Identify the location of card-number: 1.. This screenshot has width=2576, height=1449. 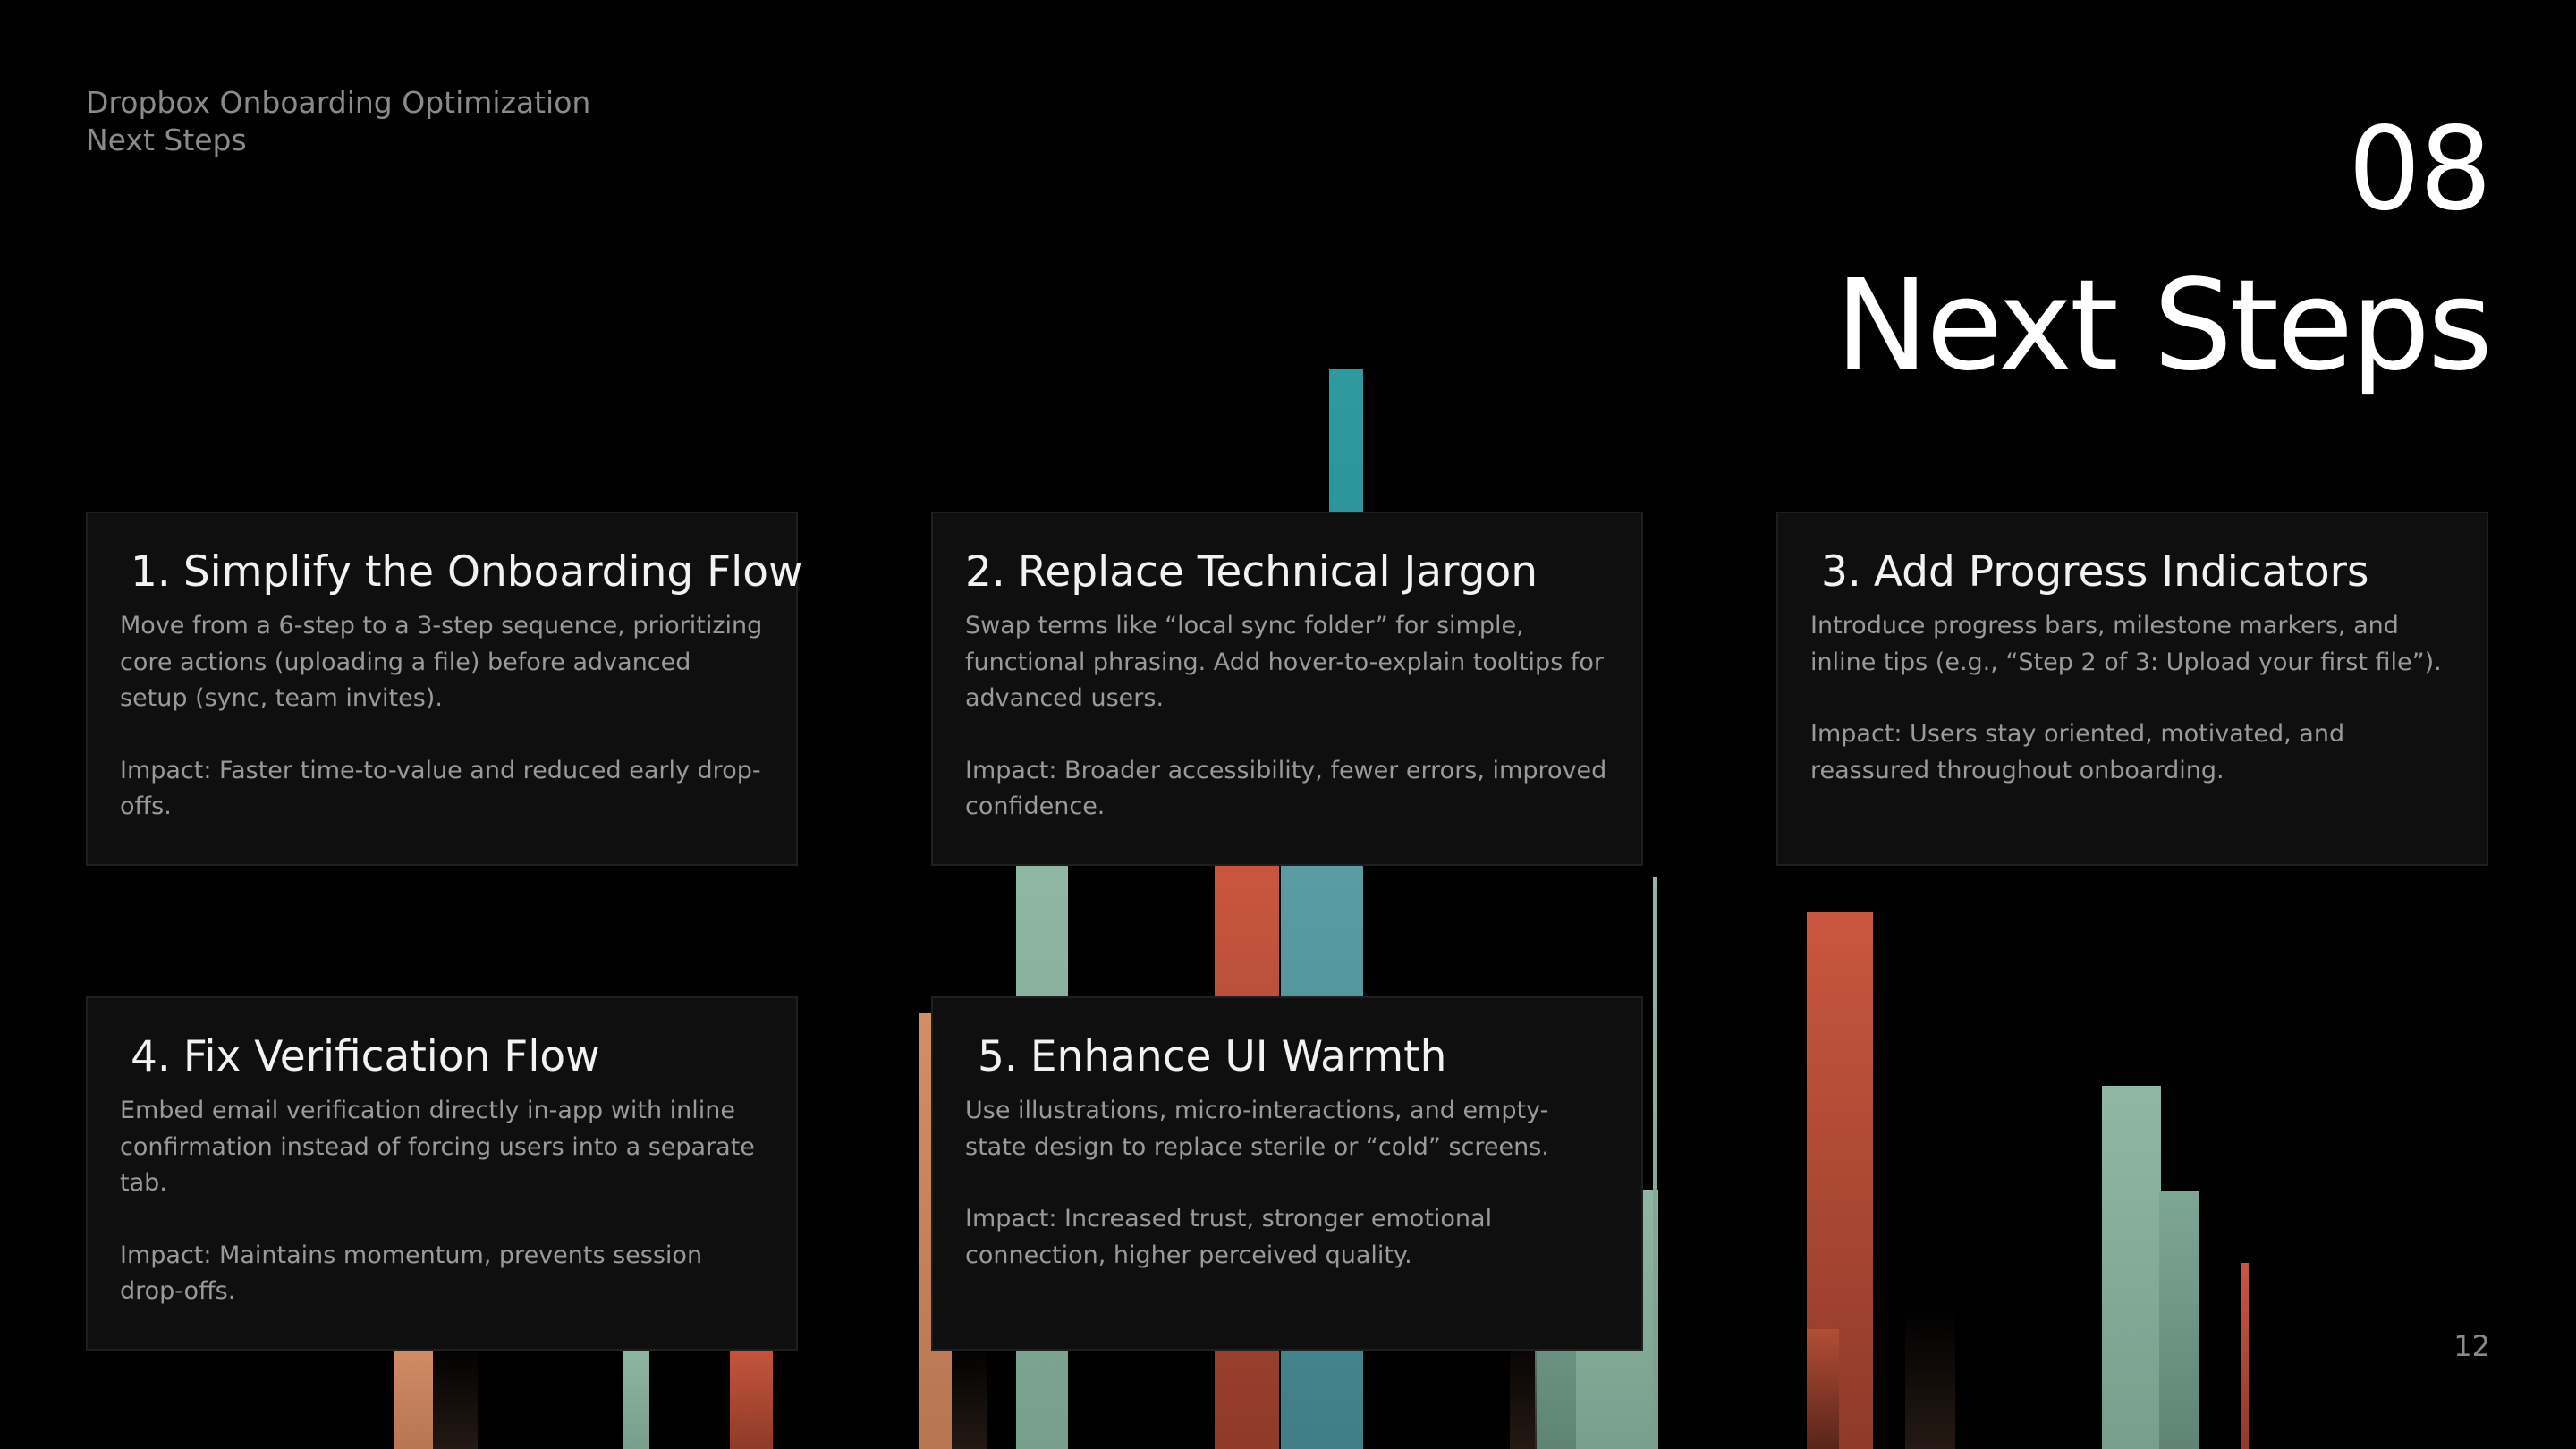
(151, 572).